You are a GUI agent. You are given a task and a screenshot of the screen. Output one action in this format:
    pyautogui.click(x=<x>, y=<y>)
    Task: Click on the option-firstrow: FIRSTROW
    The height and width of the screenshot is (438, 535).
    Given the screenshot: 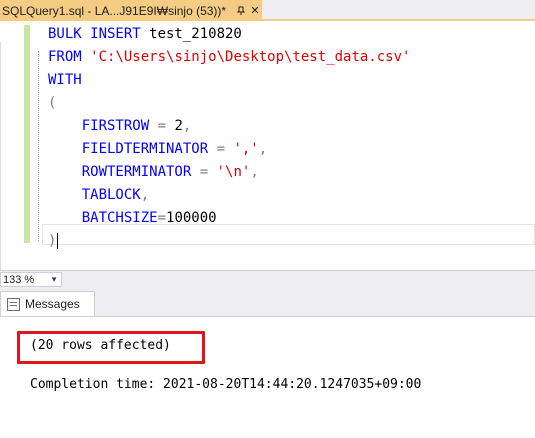 What is the action you would take?
    pyautogui.click(x=115, y=126)
    